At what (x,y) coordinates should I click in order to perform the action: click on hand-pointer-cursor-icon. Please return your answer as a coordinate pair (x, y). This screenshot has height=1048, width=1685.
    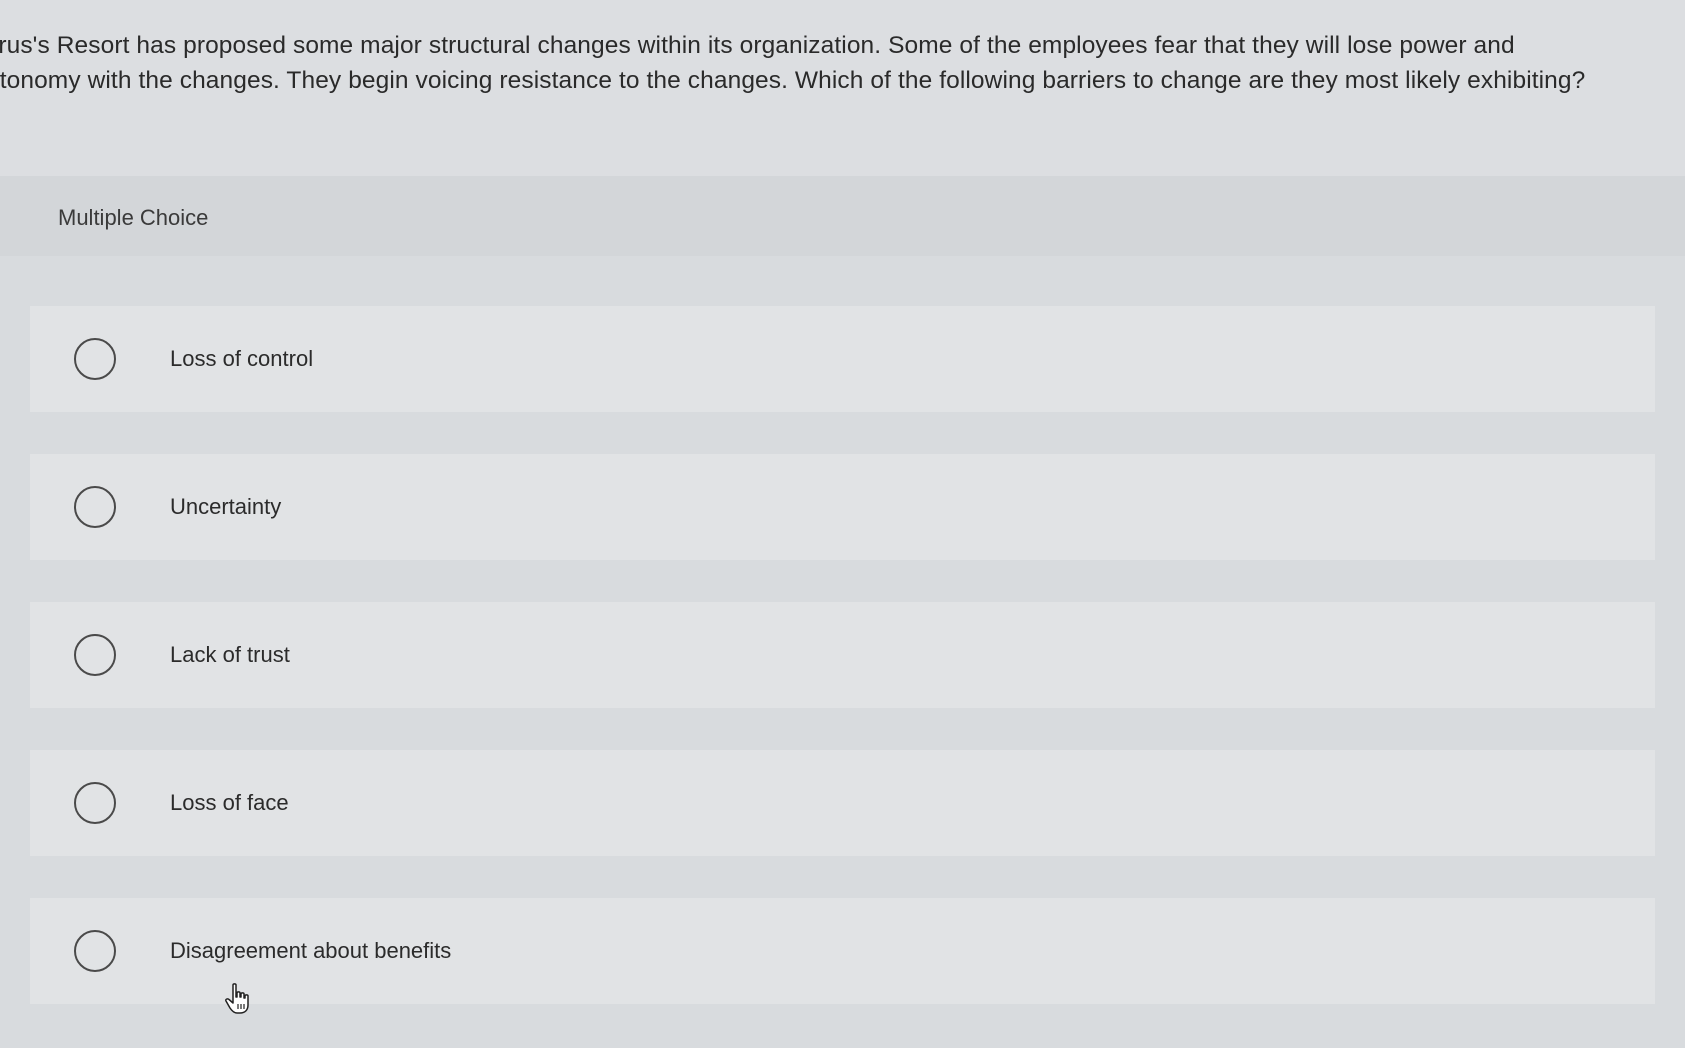
    Looking at the image, I should click on (239, 999).